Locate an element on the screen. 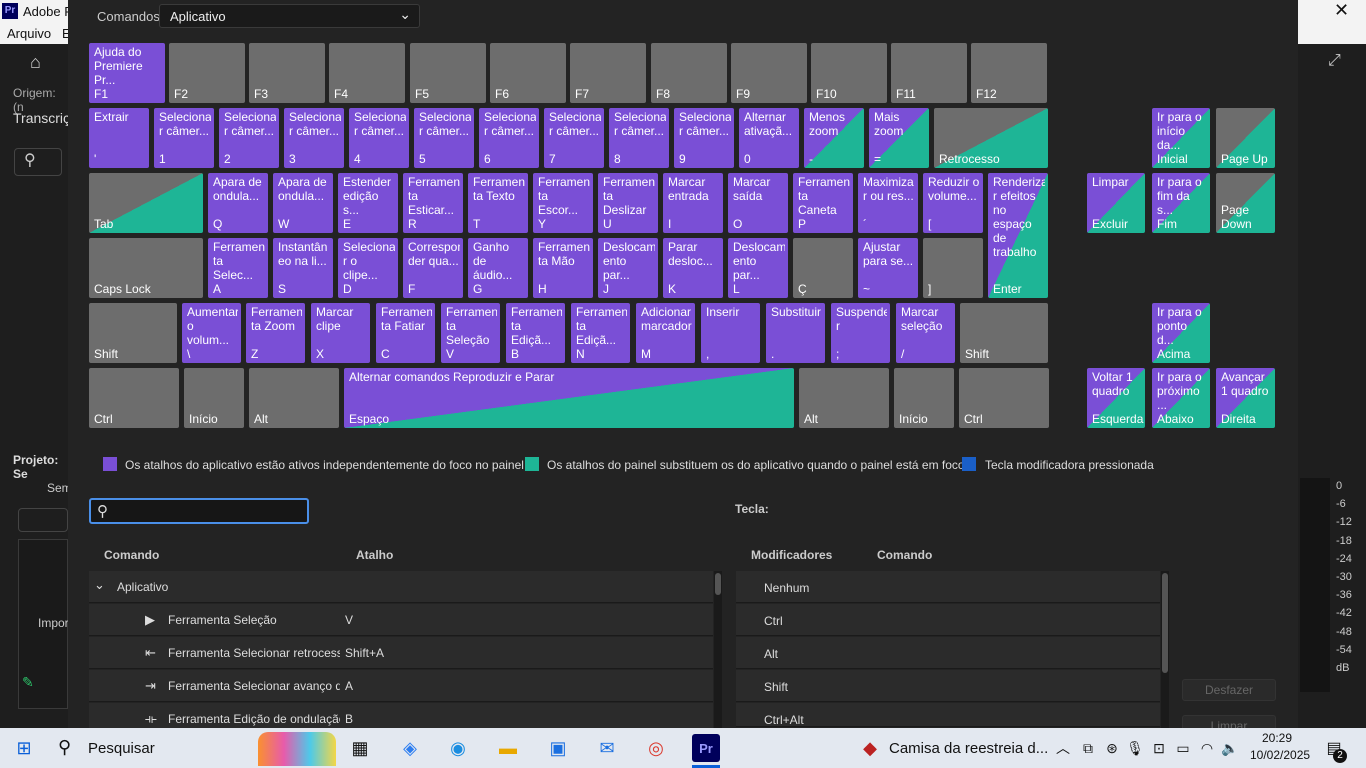  task-view-icon: ▦ is located at coordinates (360, 748).